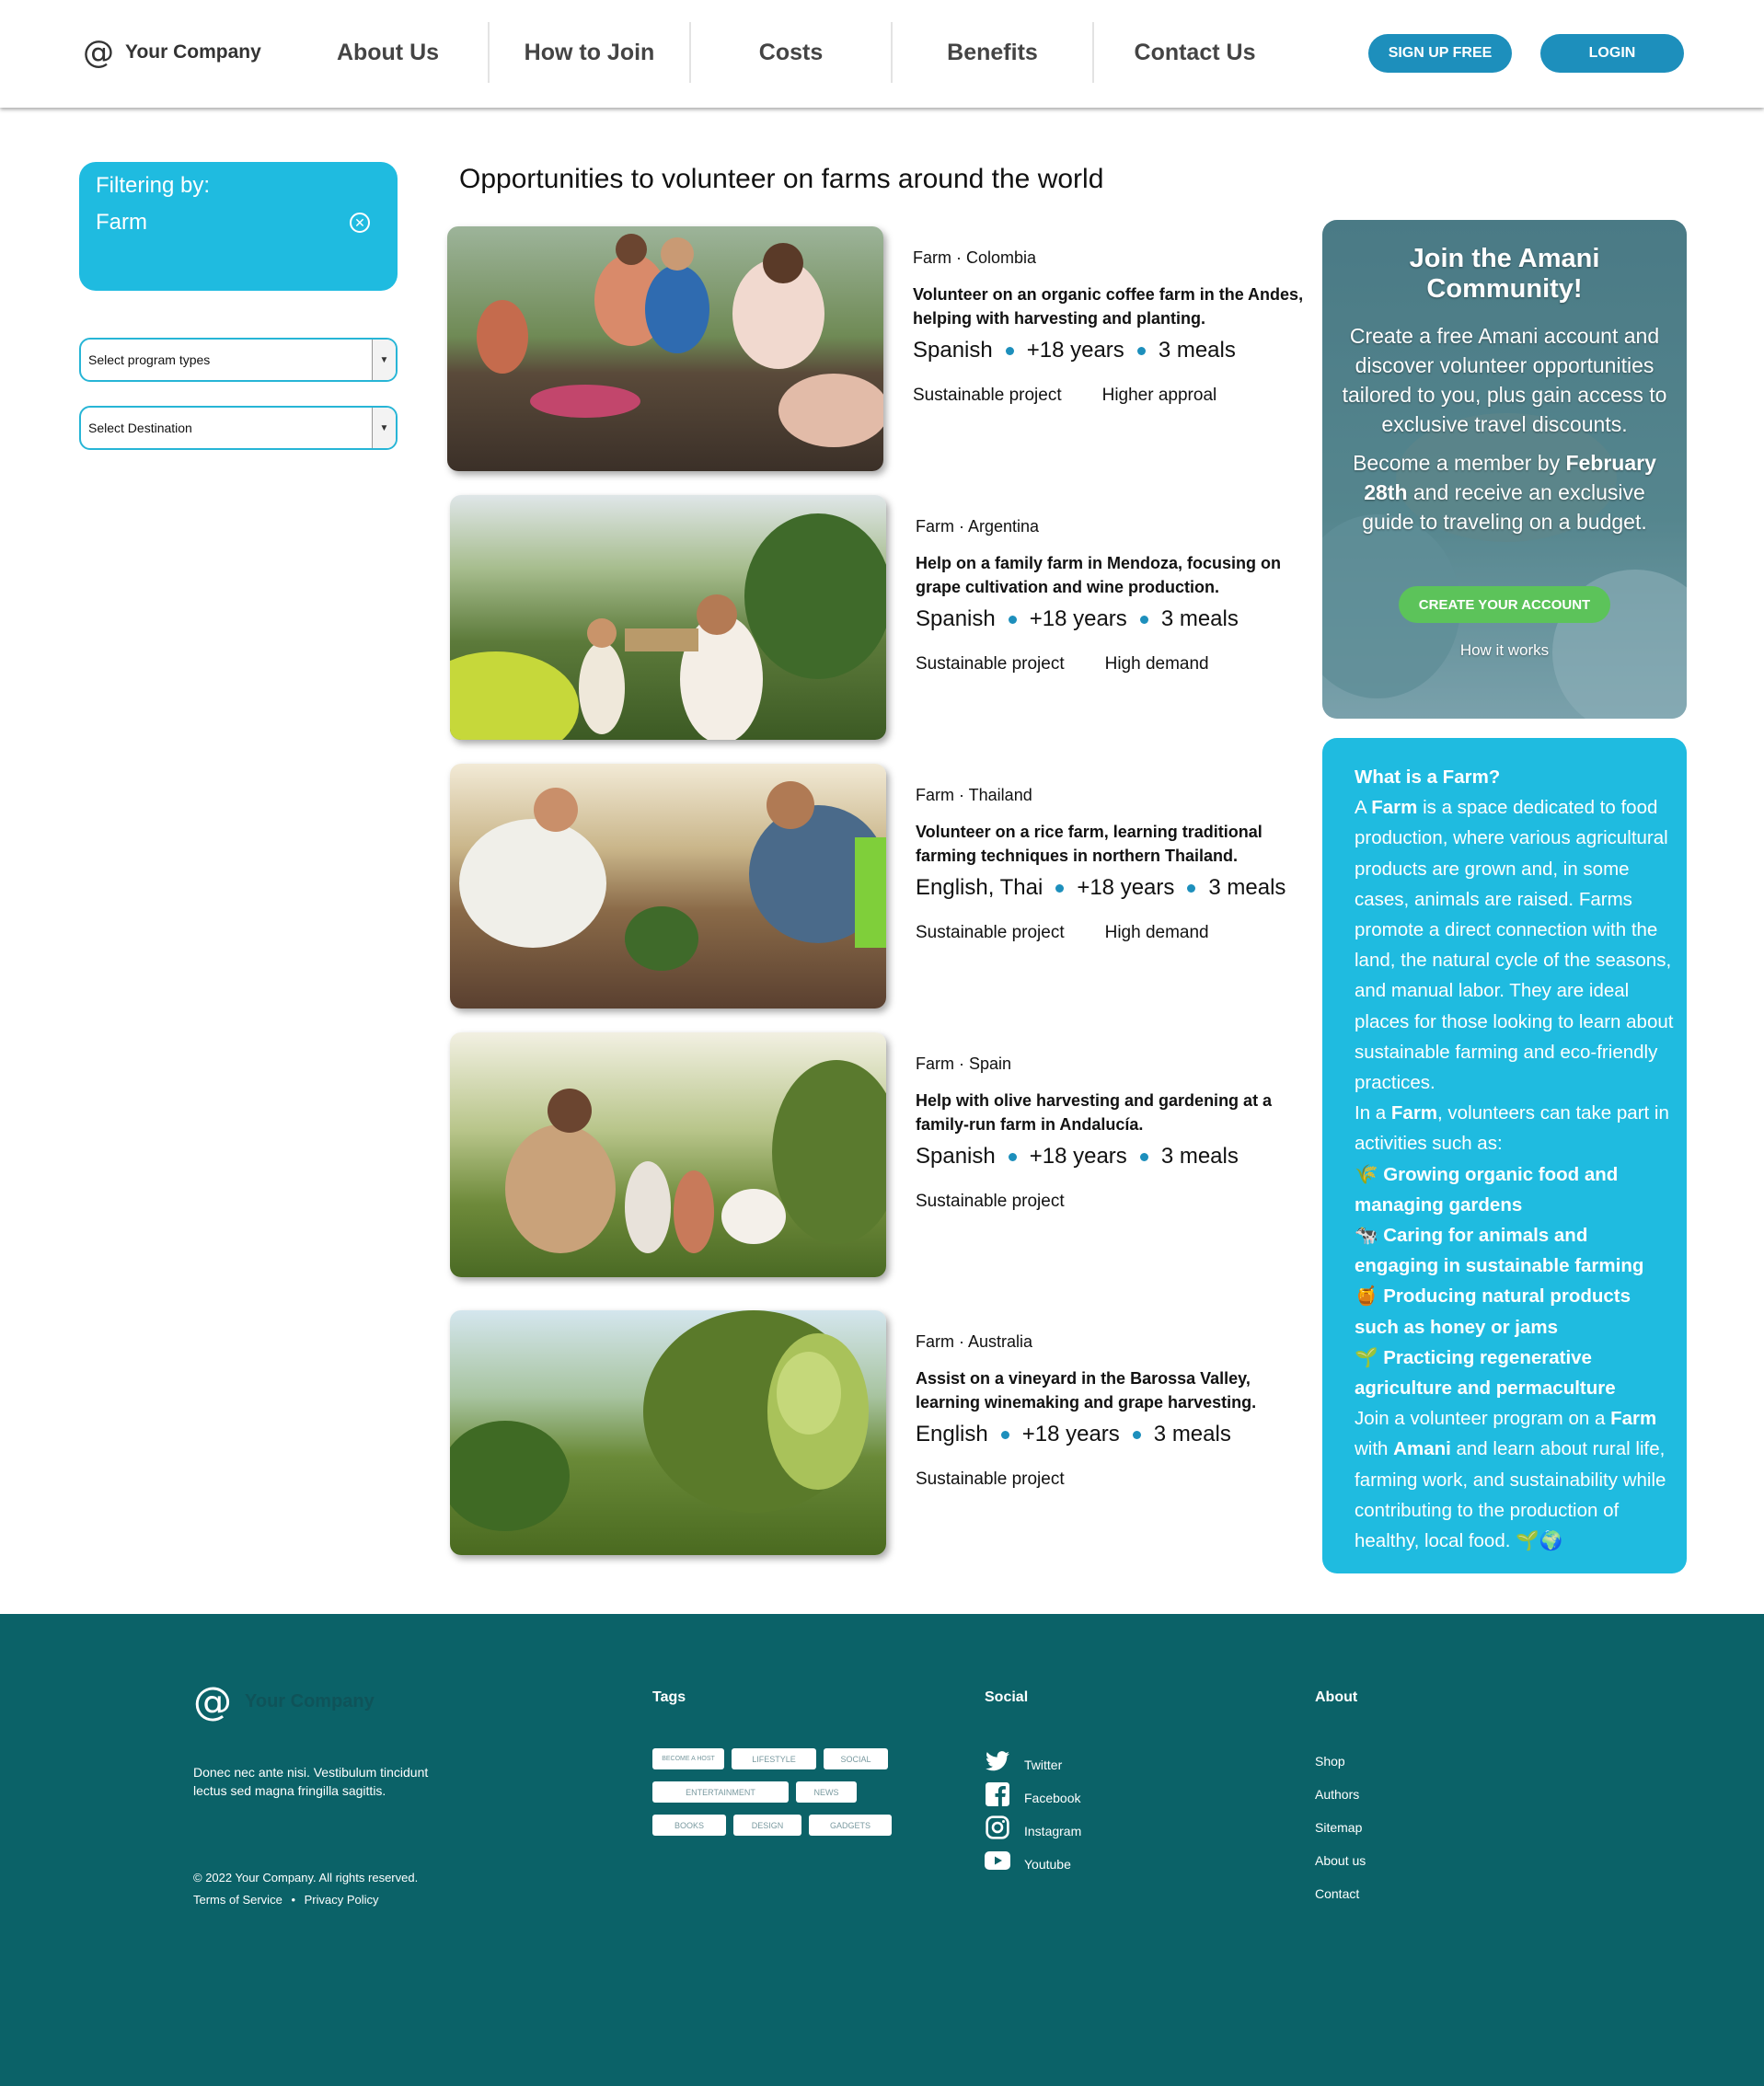 The width and height of the screenshot is (1764, 2086). Describe the element at coordinates (1113, 1479) in the screenshot. I see `card-tags: Sustainable project` at that location.